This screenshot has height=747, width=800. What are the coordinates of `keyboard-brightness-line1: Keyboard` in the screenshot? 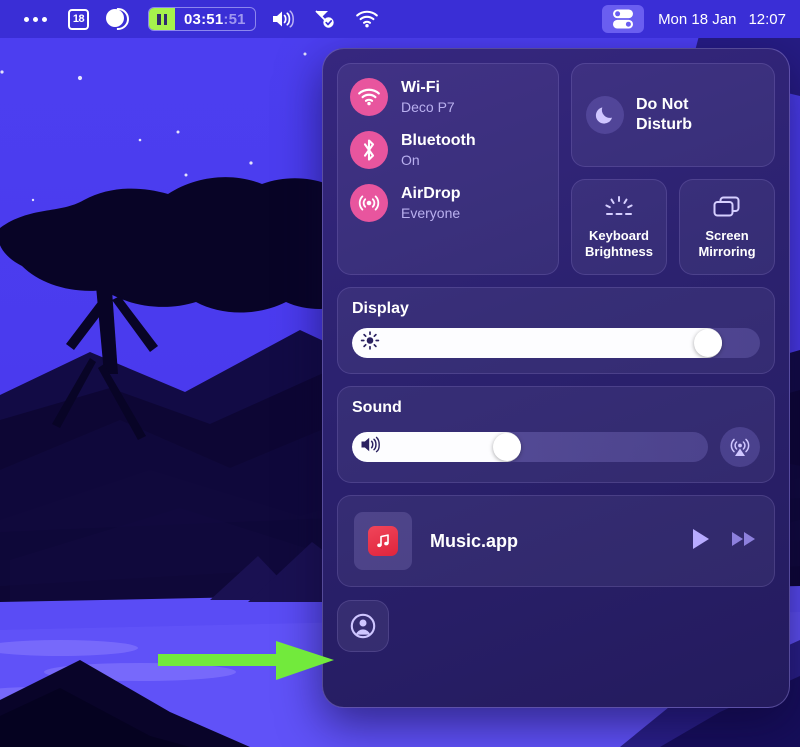 It's located at (619, 235).